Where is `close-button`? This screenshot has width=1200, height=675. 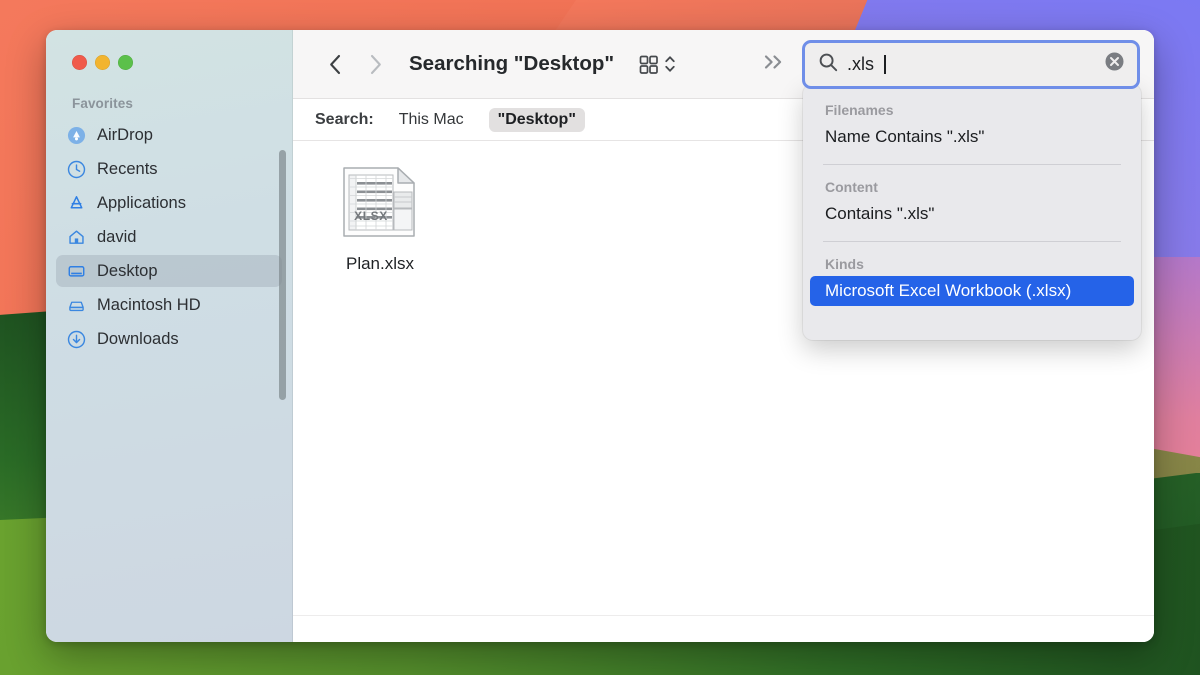
close-button is located at coordinates (79, 62).